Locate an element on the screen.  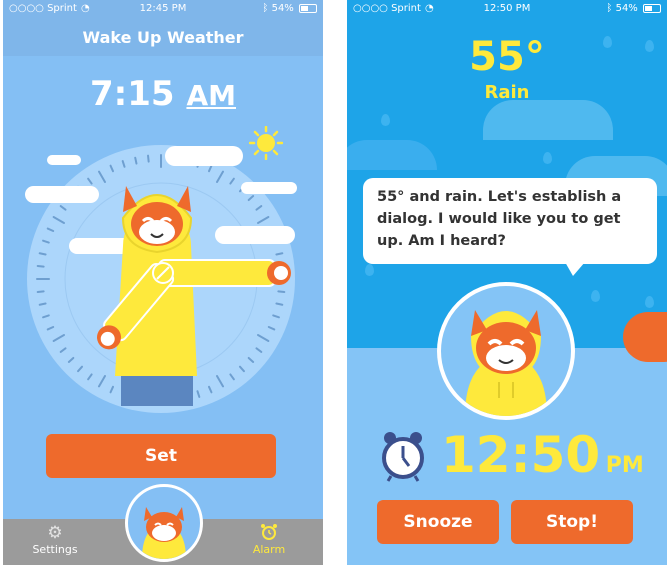
status-bar: ○○○○ Sprint ◔ 12:50 PM ᛒ 54% is located at coordinates (507, 9).